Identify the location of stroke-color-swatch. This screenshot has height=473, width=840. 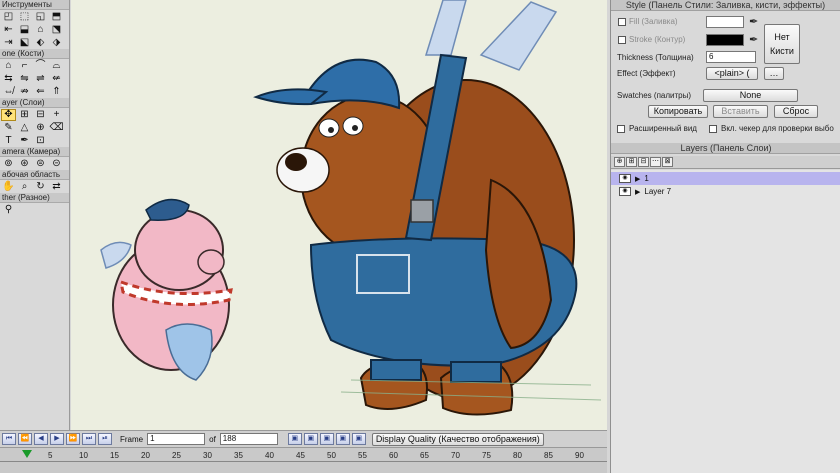
(725, 40).